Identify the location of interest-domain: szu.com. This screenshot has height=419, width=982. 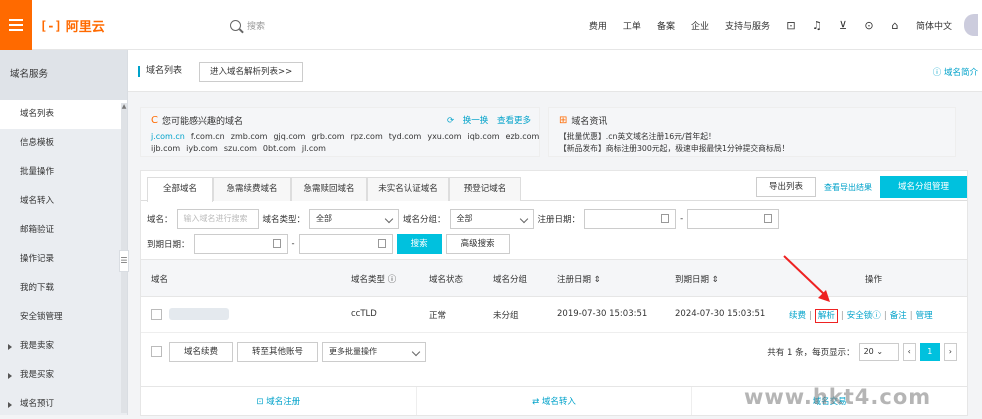
(240, 148).